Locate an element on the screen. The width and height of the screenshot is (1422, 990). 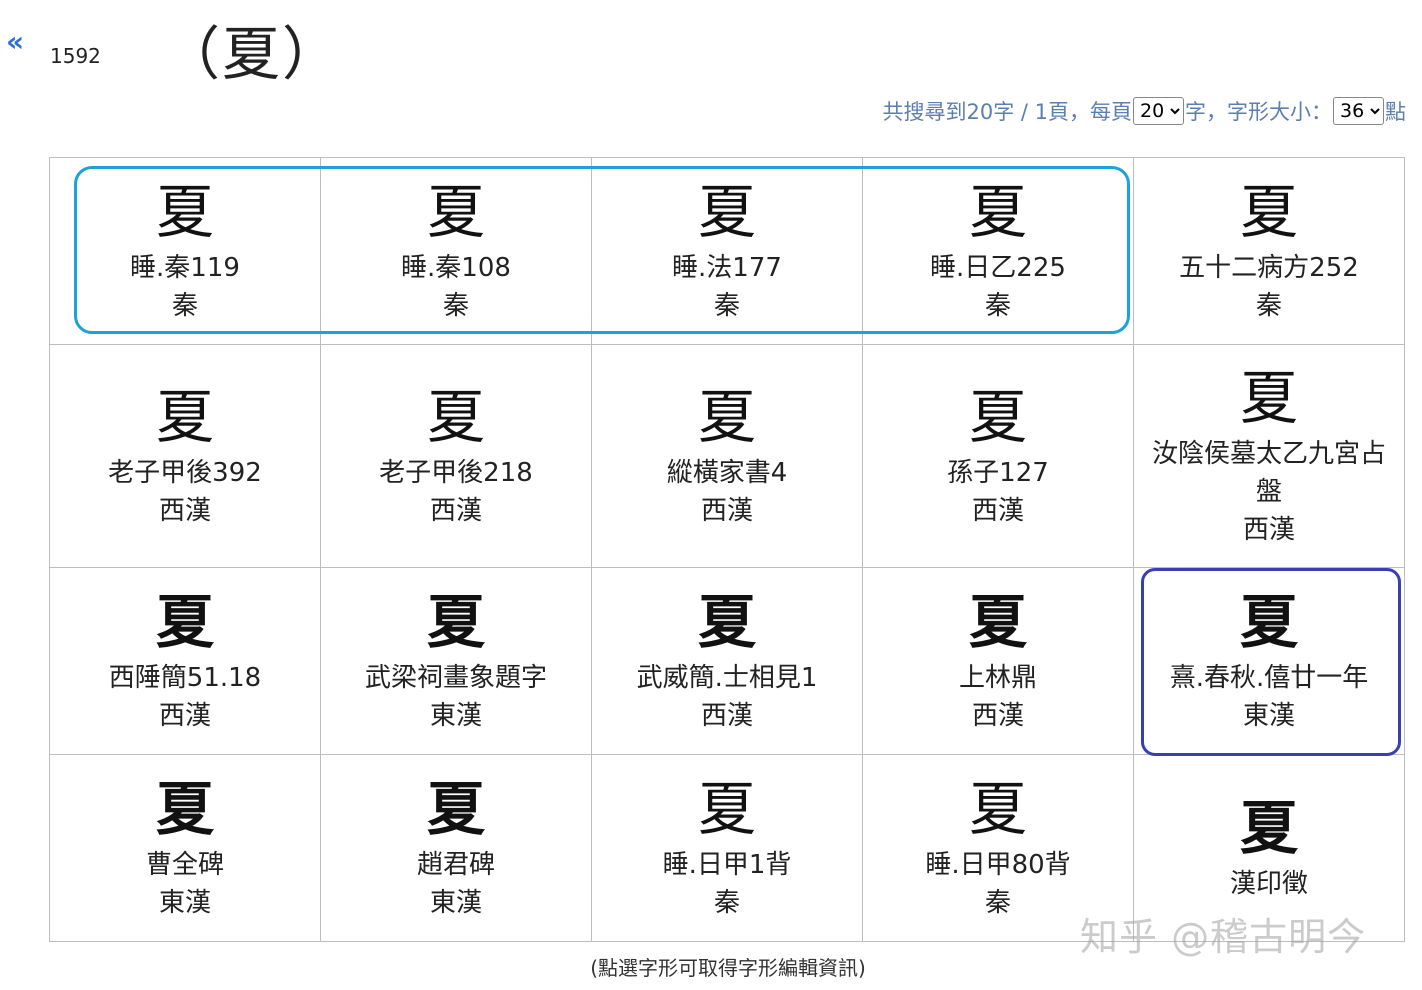
glyph-source: 睡.日甲80背 is located at coordinates (998, 865).